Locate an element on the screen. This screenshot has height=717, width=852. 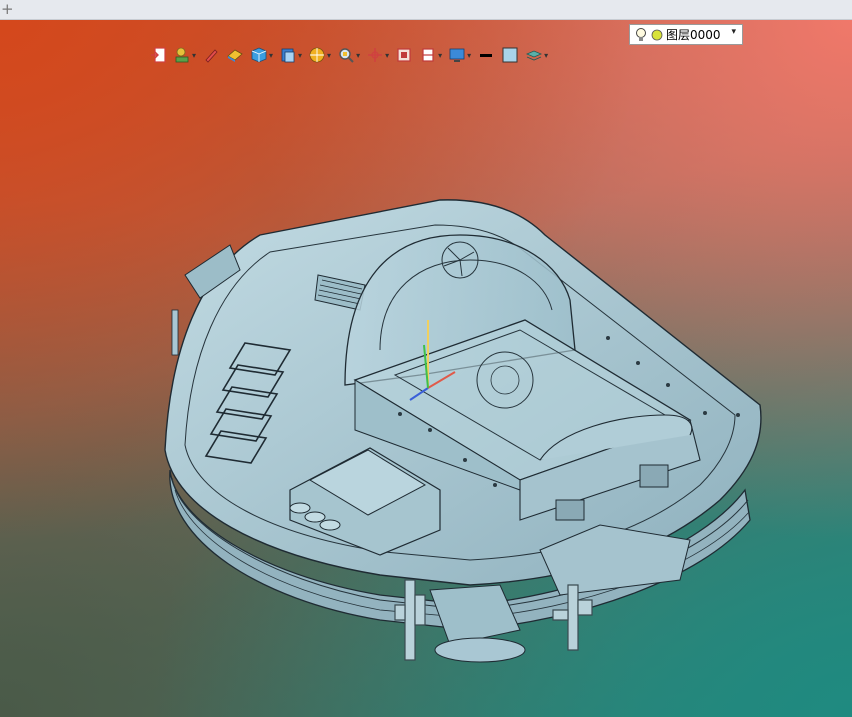
monitor-icon is located at coordinates (457, 55).